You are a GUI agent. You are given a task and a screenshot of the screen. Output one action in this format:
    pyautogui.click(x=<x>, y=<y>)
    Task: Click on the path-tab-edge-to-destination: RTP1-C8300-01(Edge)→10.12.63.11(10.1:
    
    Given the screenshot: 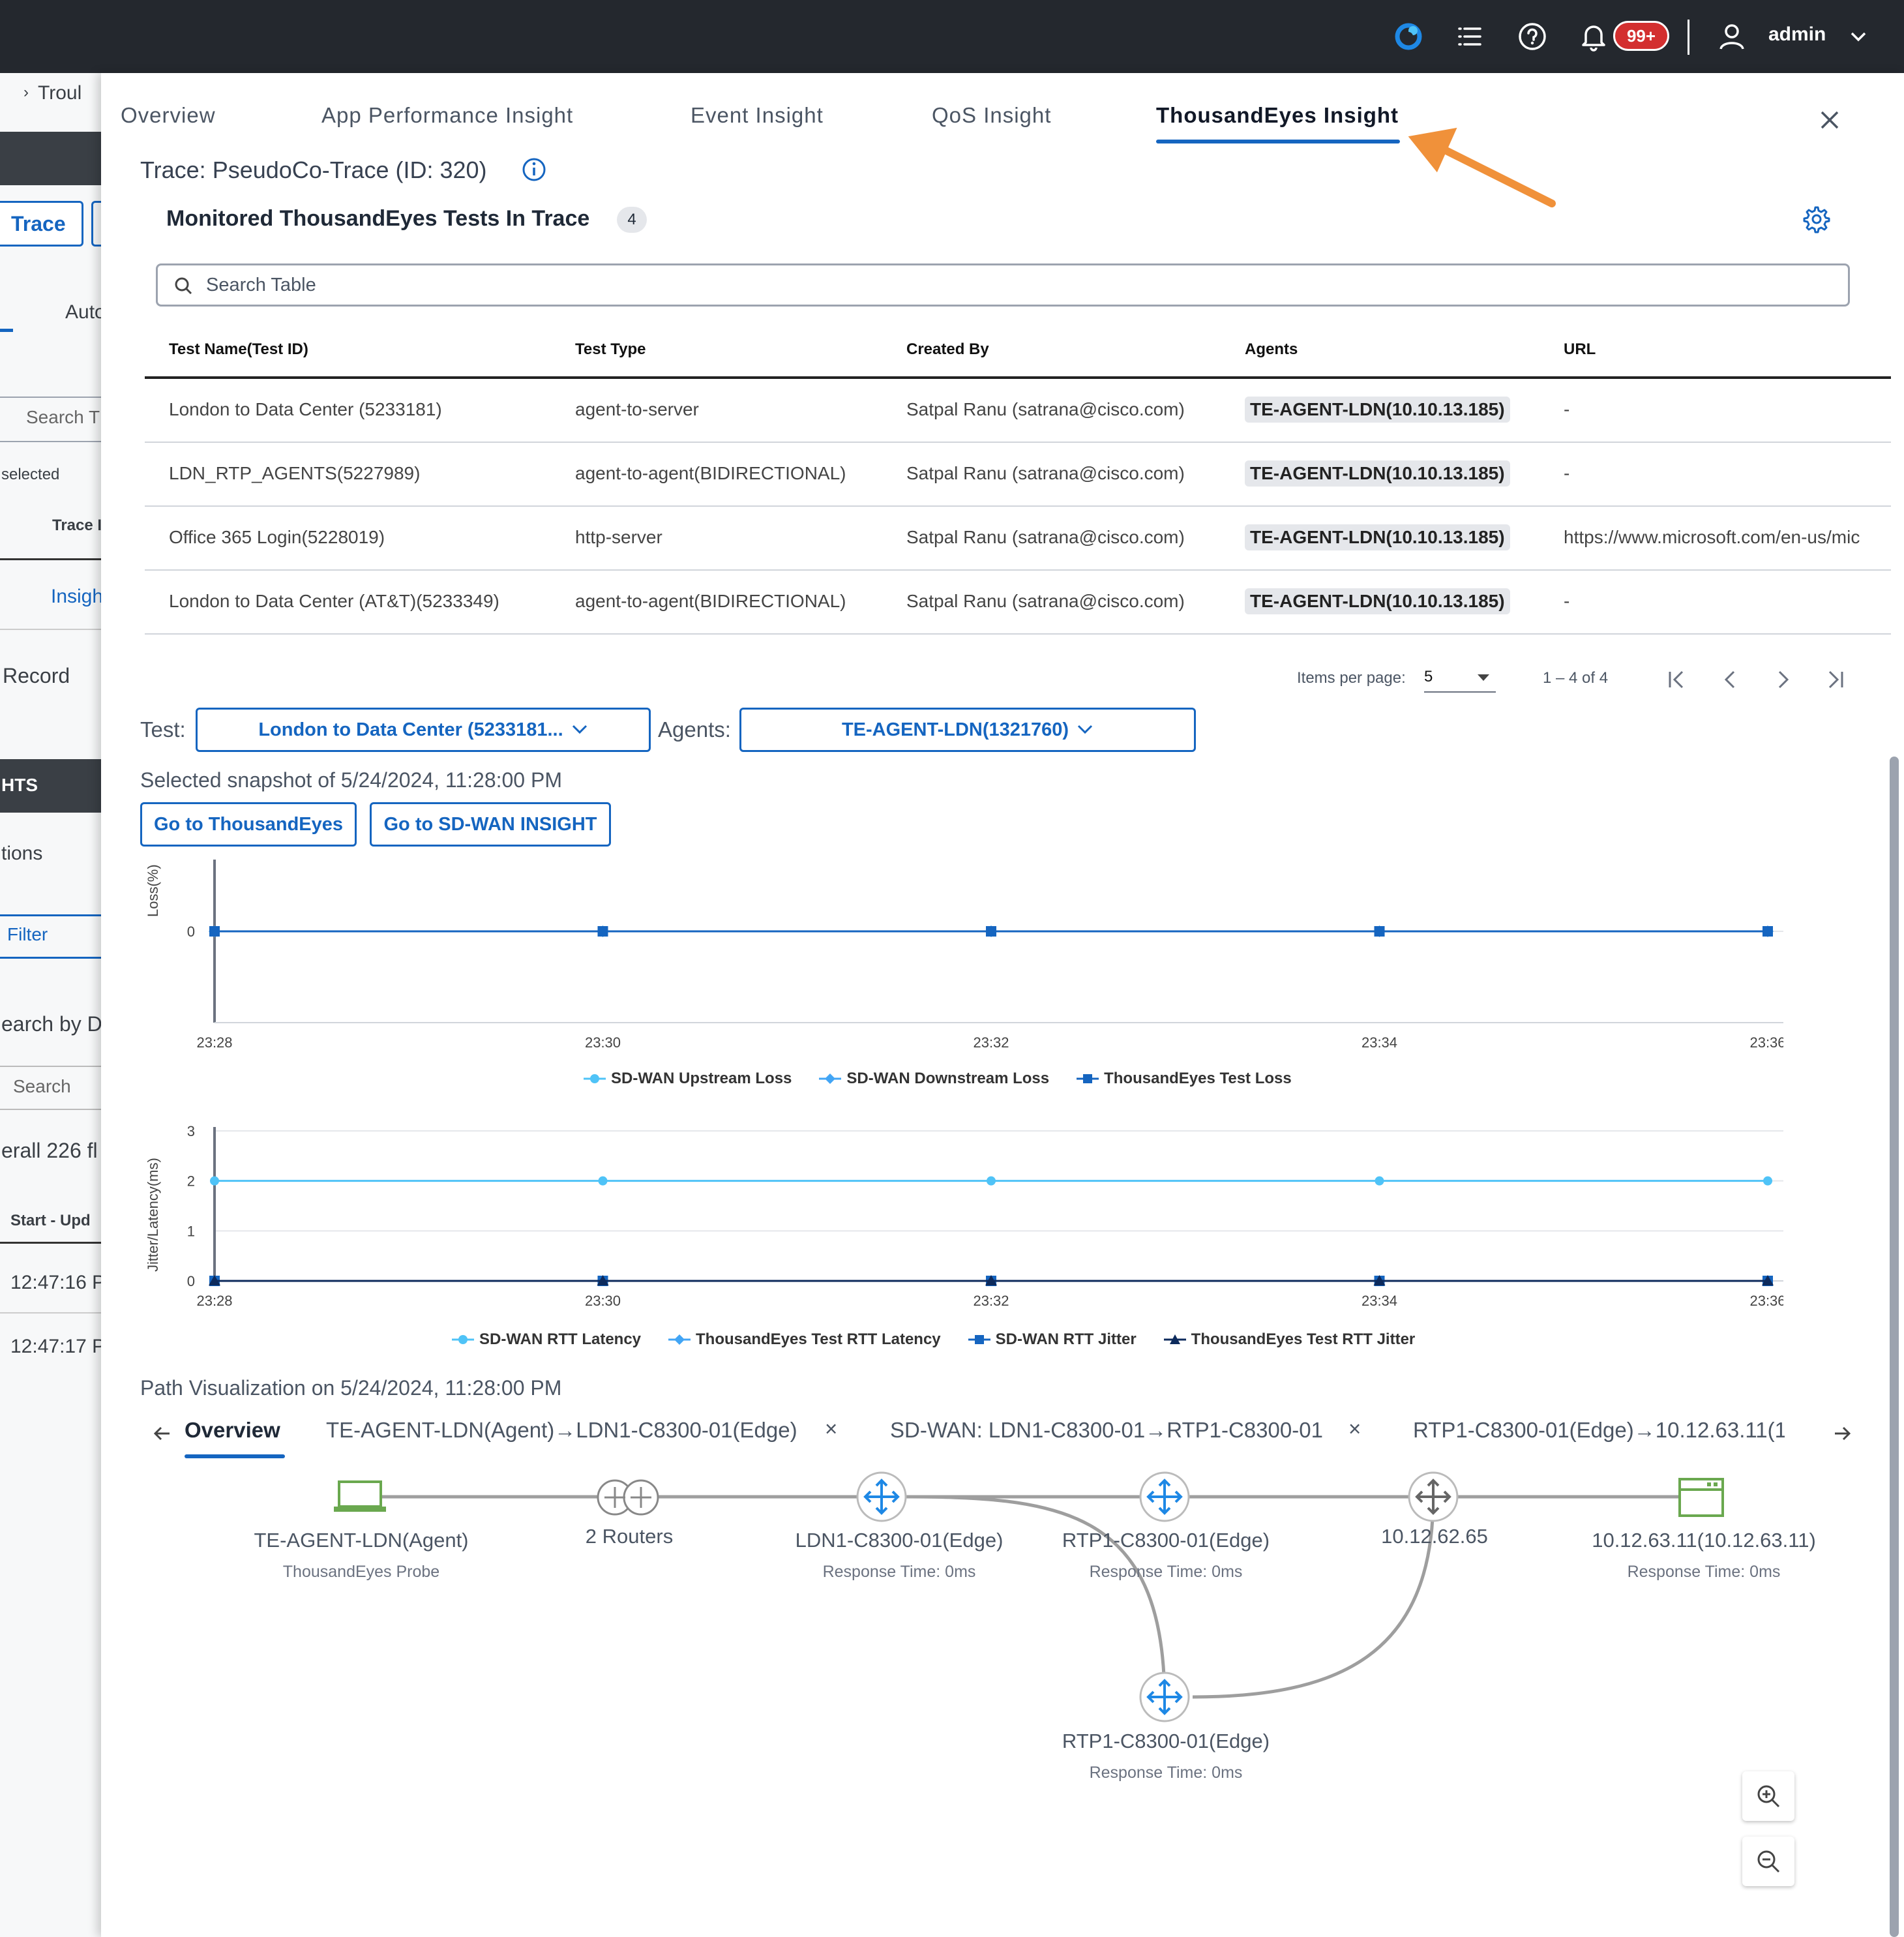 What is the action you would take?
    pyautogui.click(x=1599, y=1430)
    